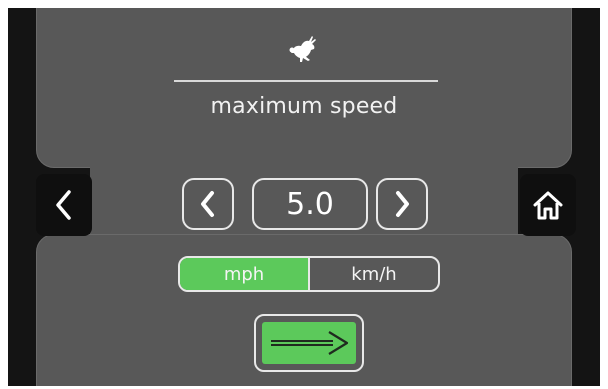 This screenshot has height=389, width=608. What do you see at coordinates (304, 106) in the screenshot?
I see `page-title: maximum speed` at bounding box center [304, 106].